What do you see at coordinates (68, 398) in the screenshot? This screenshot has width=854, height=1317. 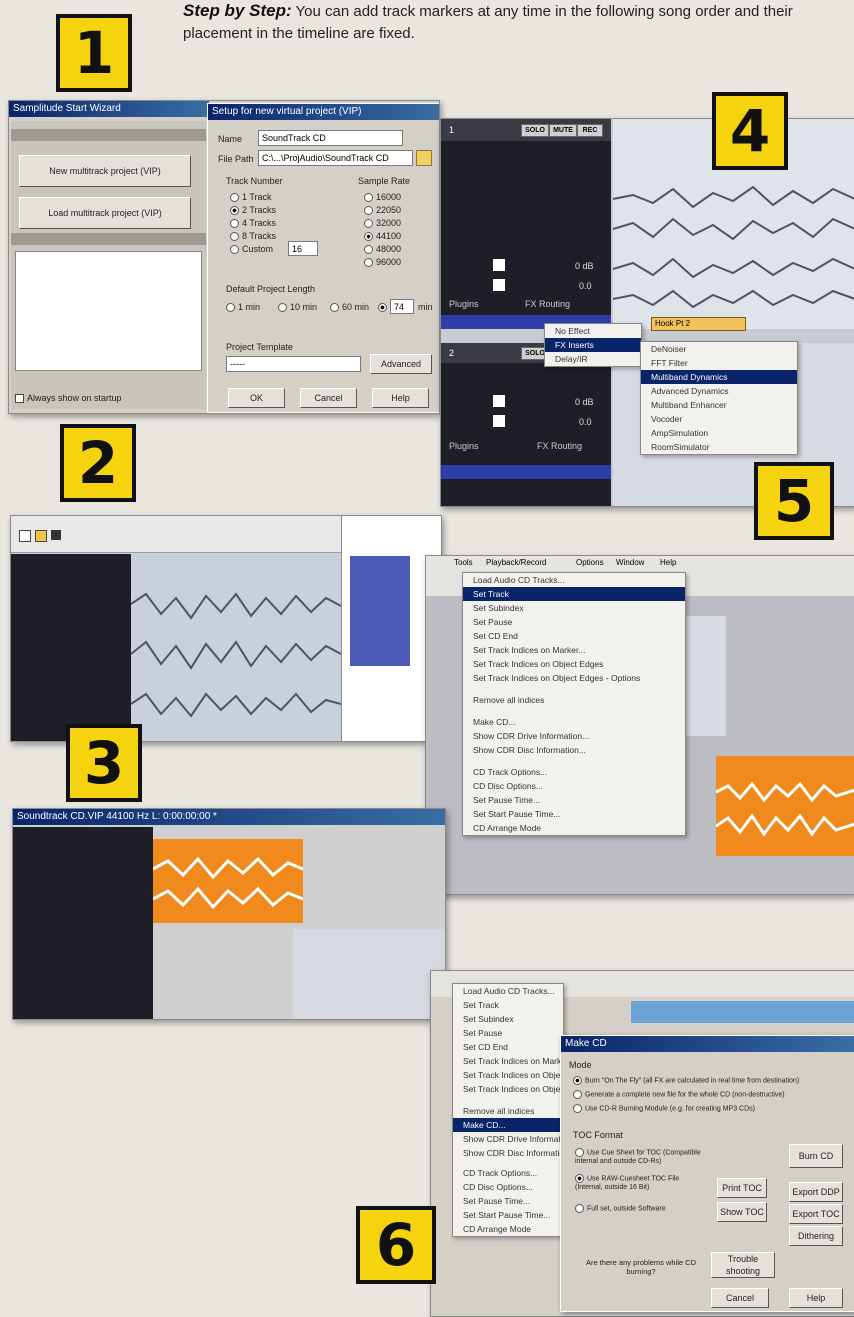 I see `show-on-startup-checkbox: Always show on startup` at bounding box center [68, 398].